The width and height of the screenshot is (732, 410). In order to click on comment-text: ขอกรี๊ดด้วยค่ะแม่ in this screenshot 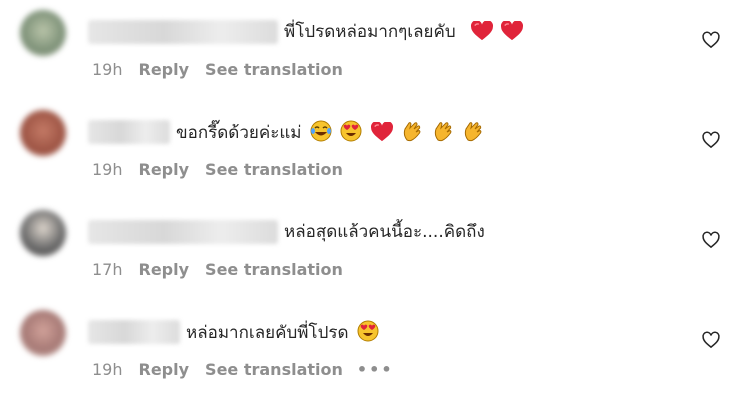, I will do `click(330, 132)`.